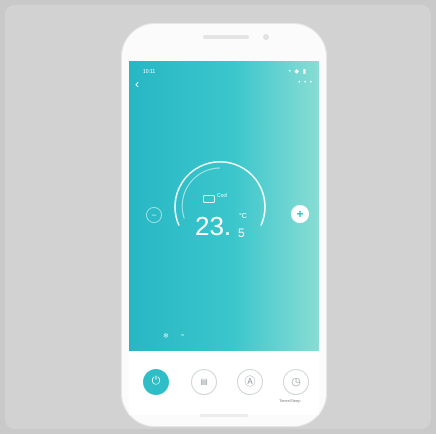 The height and width of the screenshot is (434, 436). Describe the element at coordinates (305, 83) in the screenshot. I see `more-options-button: • • •` at that location.